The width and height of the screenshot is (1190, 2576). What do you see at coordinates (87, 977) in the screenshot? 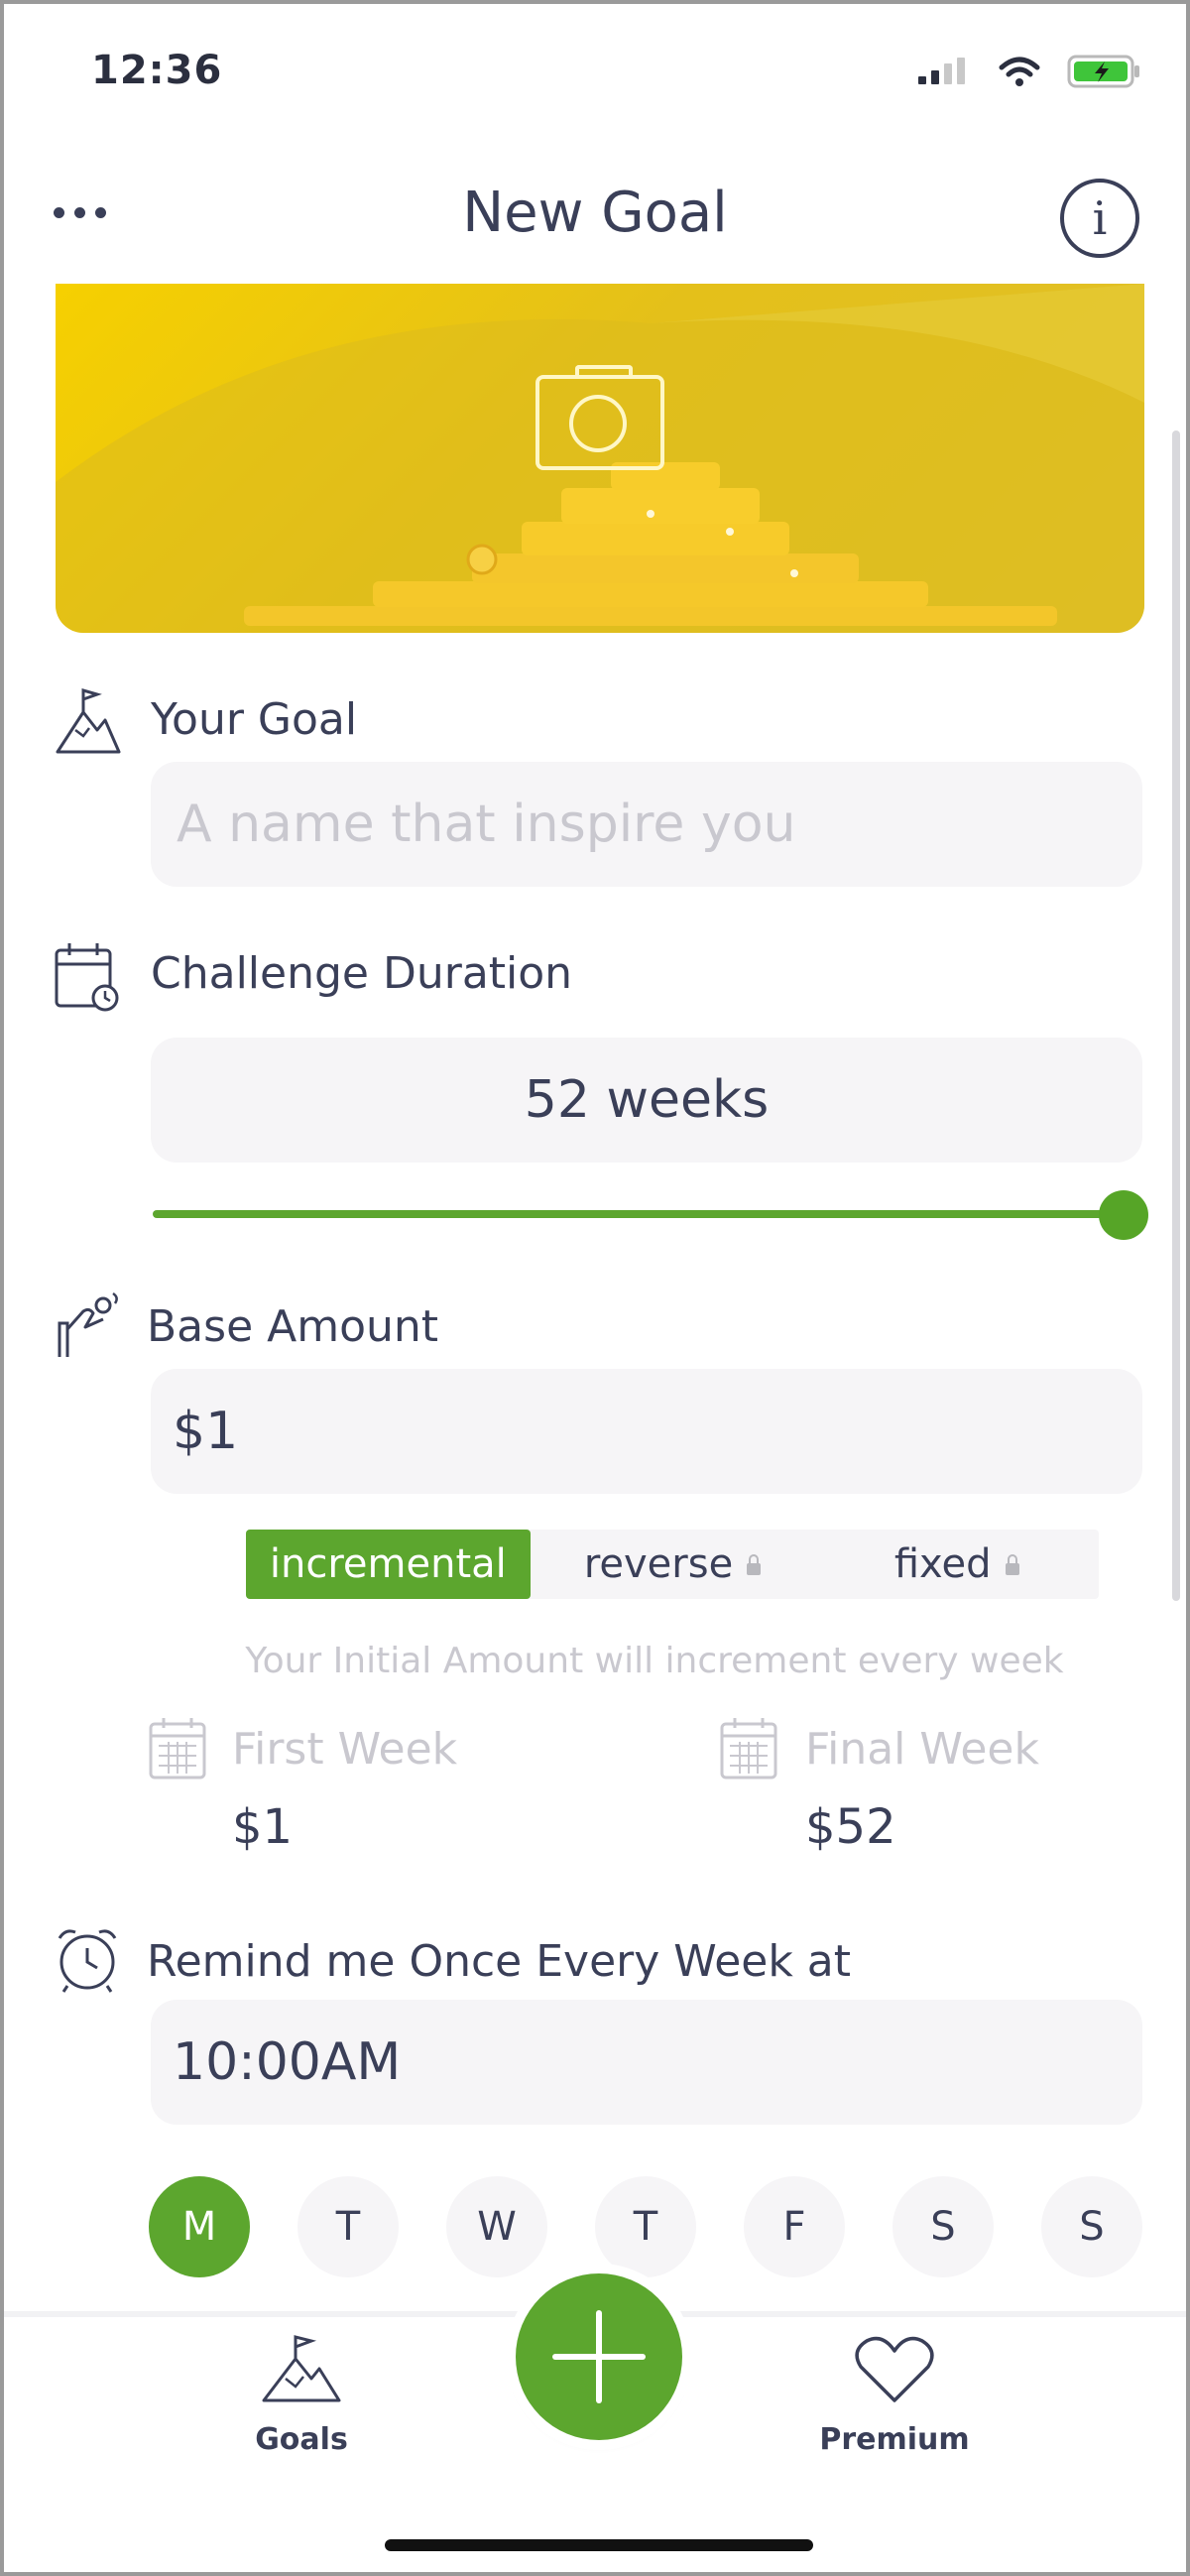
I see `calendar-clock-icon` at bounding box center [87, 977].